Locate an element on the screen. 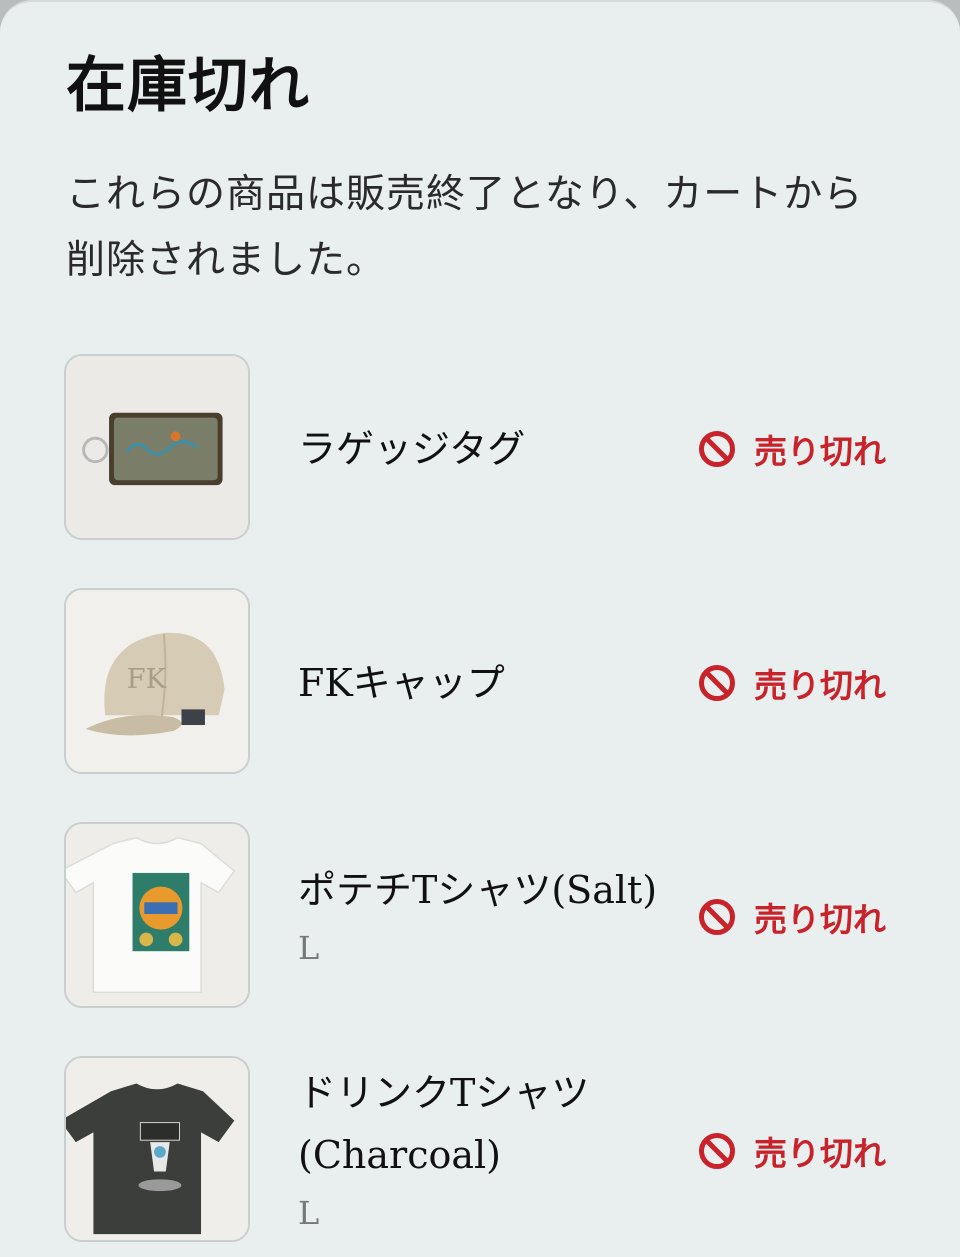  svg-text: FK is located at coordinates (147, 679).